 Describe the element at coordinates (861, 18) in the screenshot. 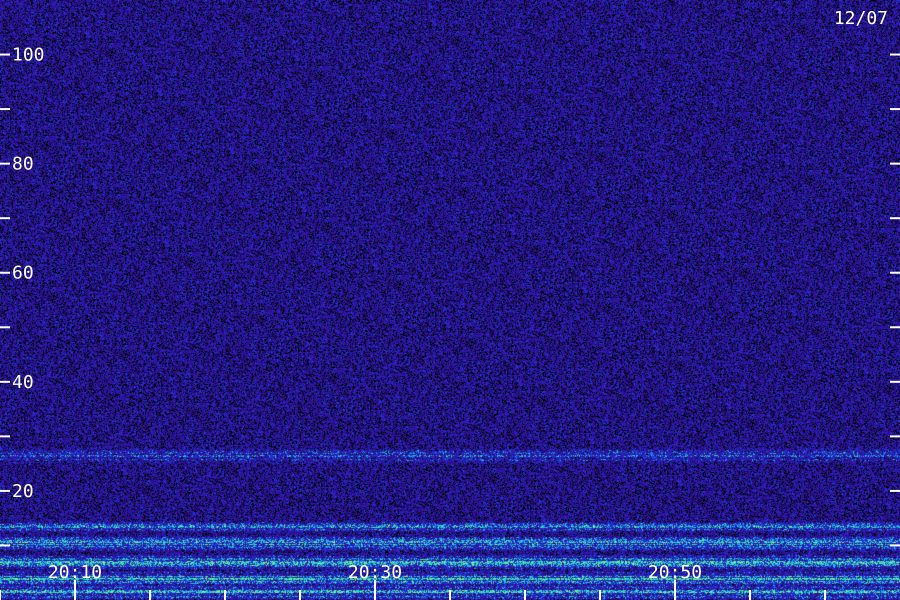

I see `date-label: 12/07` at that location.